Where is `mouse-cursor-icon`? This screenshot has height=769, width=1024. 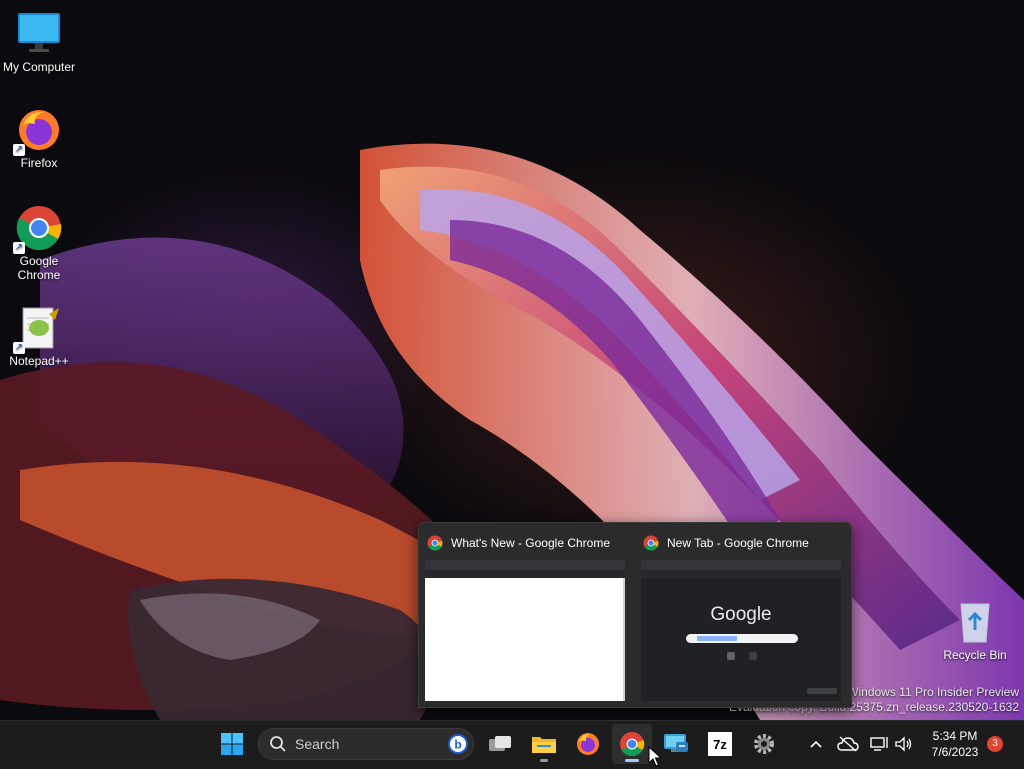 mouse-cursor-icon is located at coordinates (655, 756).